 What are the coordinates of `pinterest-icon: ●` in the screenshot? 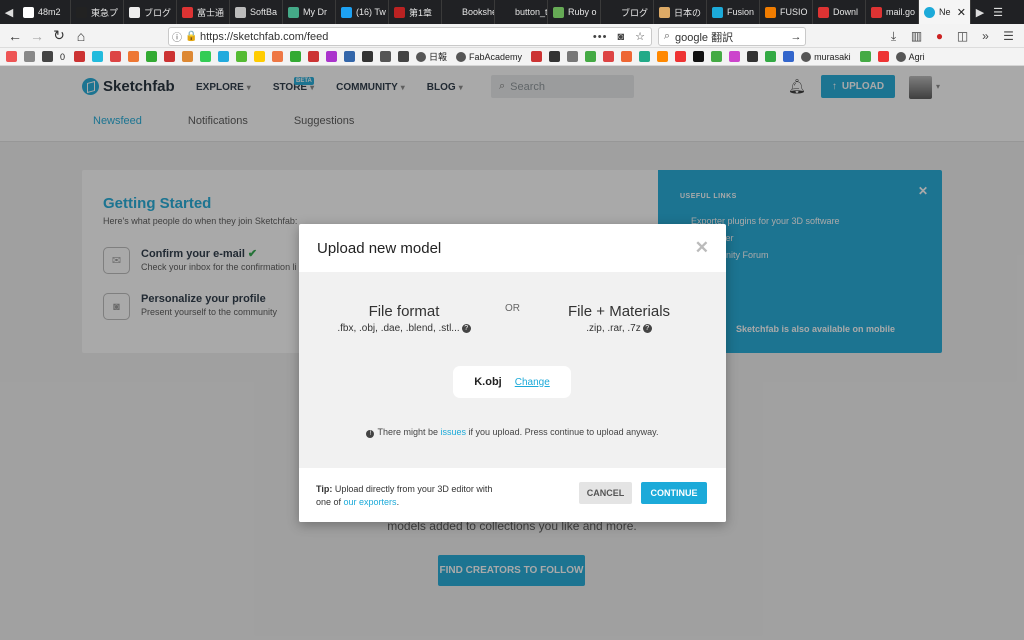 It's located at (939, 36).